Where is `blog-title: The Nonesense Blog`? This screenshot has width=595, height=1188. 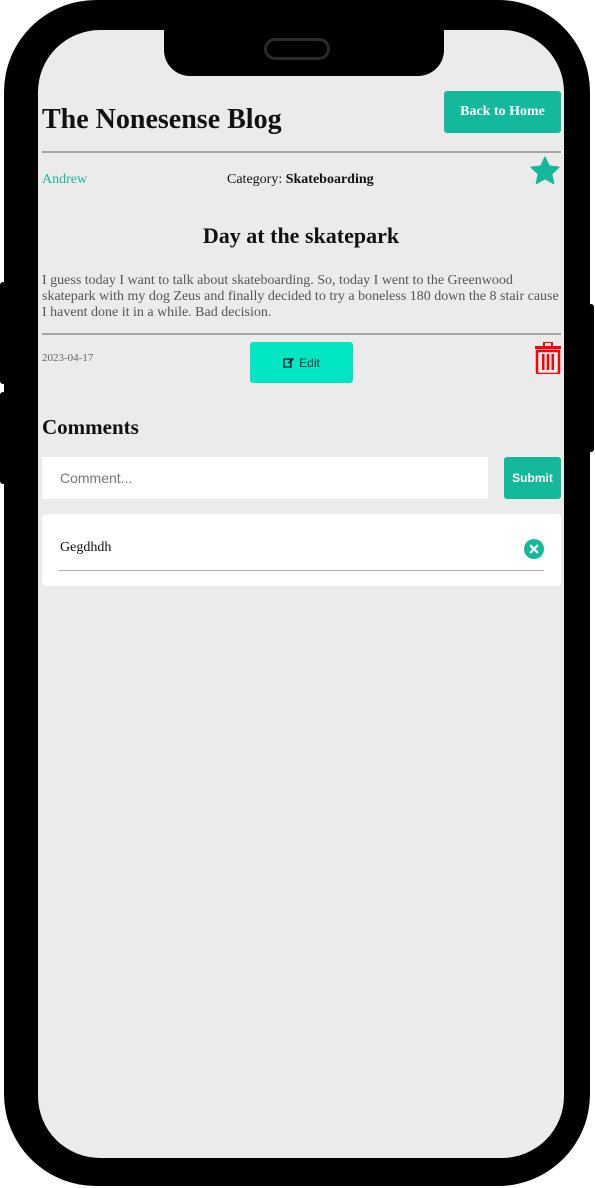
blog-title: The Nonesense Blog is located at coordinates (162, 119).